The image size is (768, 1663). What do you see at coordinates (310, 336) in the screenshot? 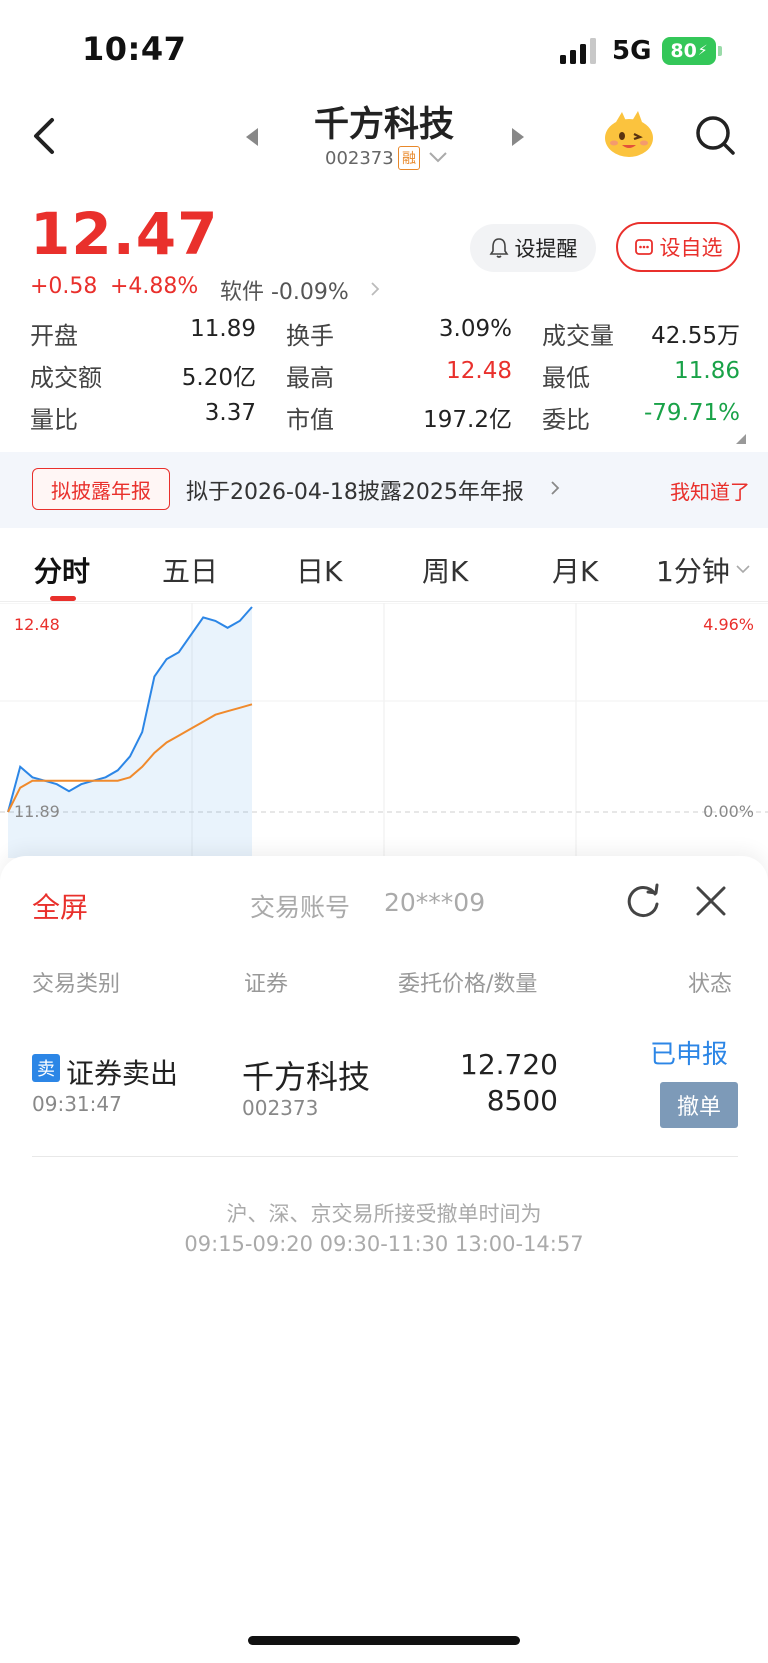
I see `stat-label: 换手` at bounding box center [310, 336].